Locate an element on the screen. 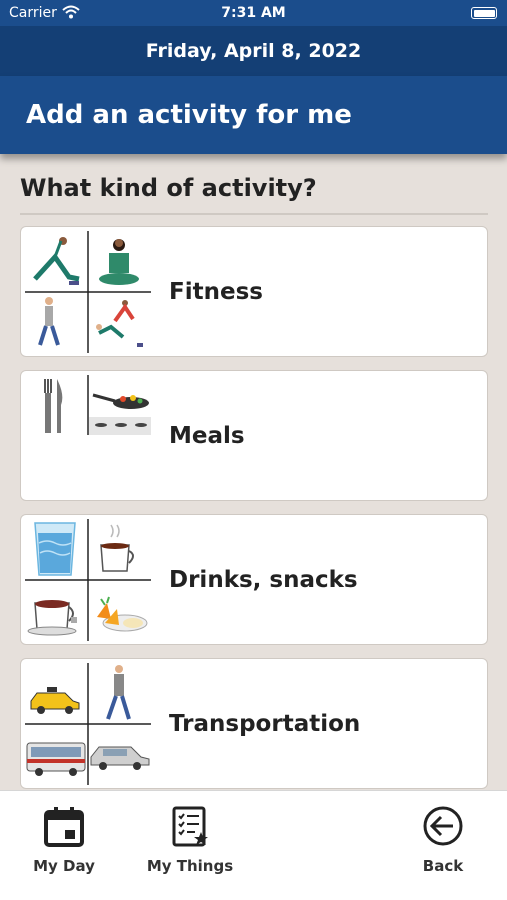  back-arrow-icon is located at coordinates (443, 826).